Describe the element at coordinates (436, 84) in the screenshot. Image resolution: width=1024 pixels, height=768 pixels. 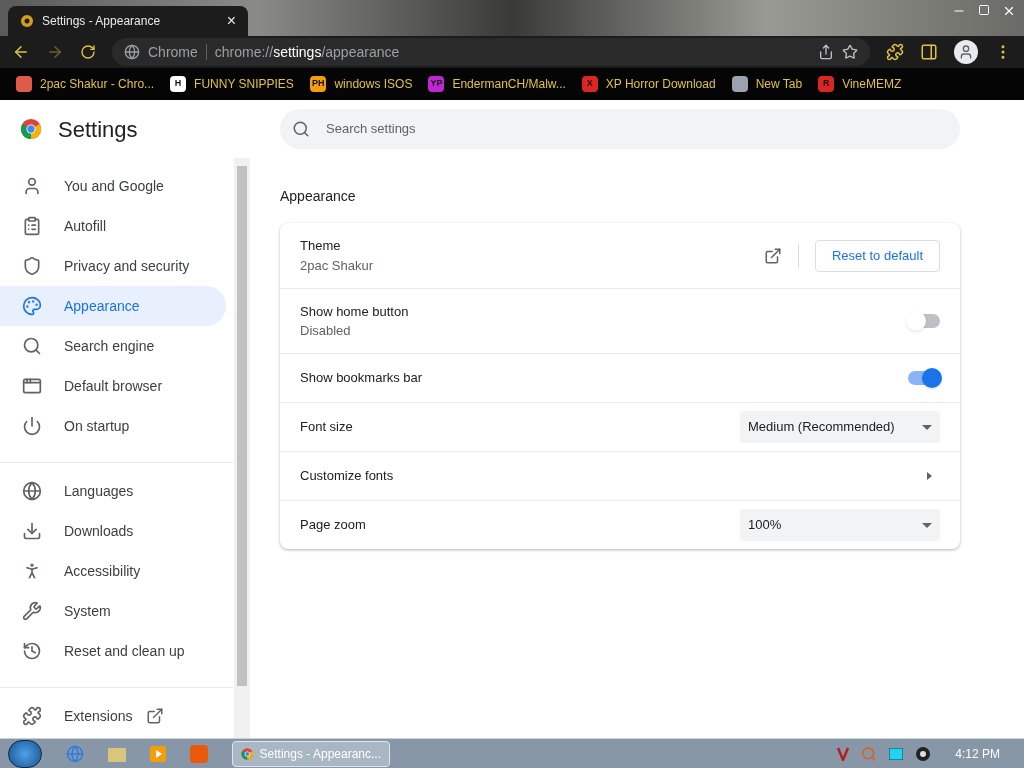
I see `bookmark-favicon: YP` at that location.